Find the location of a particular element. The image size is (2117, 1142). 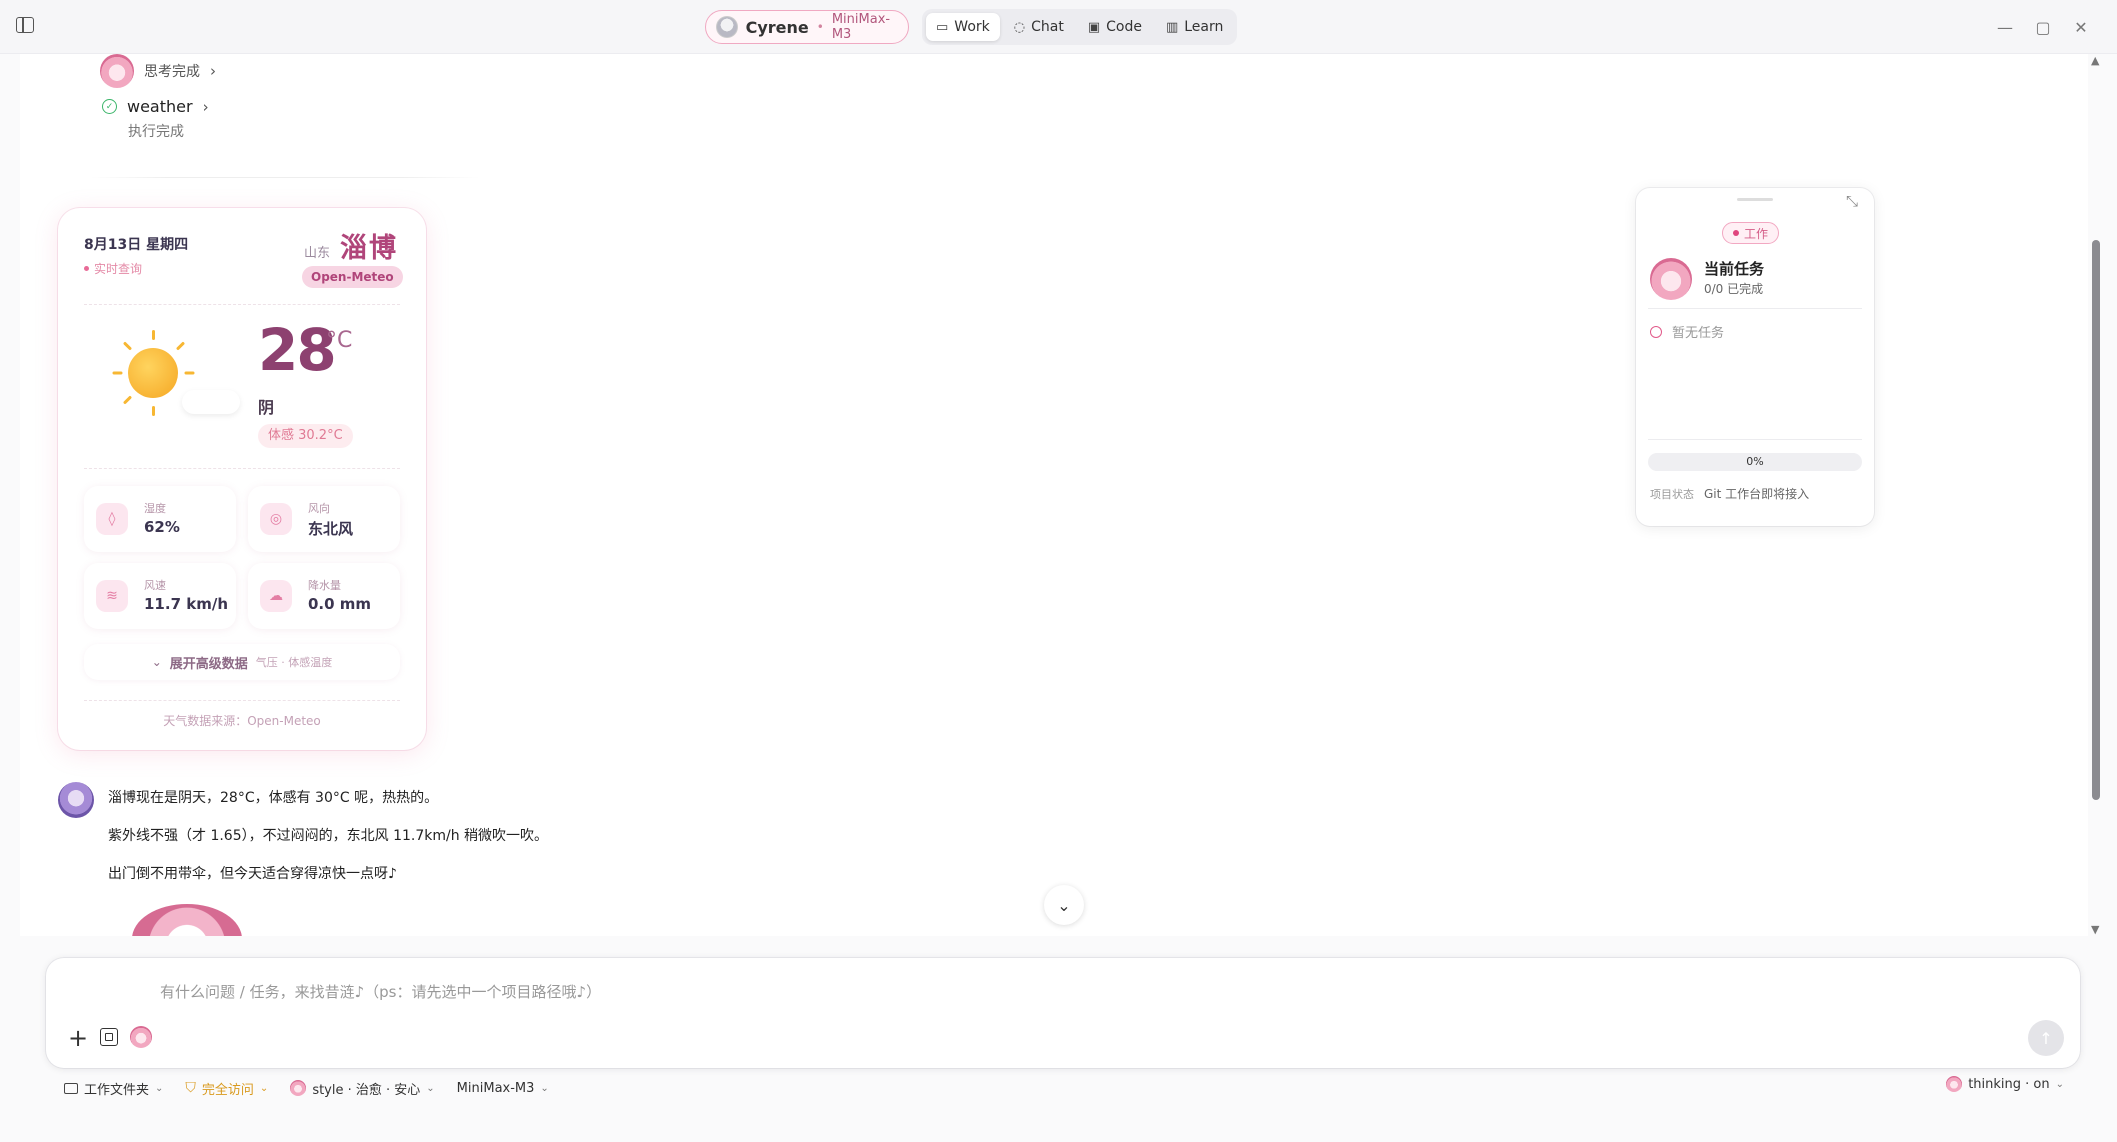

wind-direction-stat: ◎ 风向 东北风 is located at coordinates (324, 519).